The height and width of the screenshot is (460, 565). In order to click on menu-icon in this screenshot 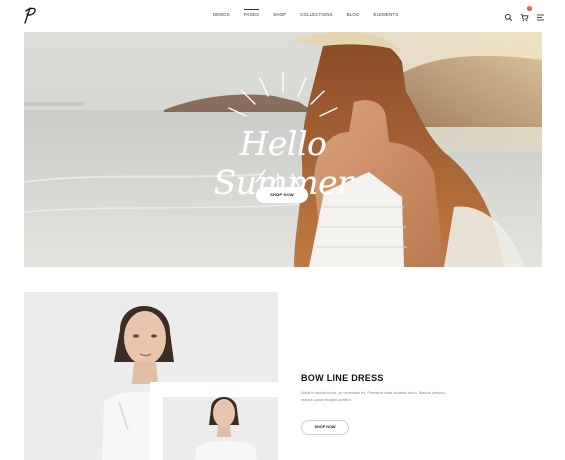, I will do `click(540, 17)`.